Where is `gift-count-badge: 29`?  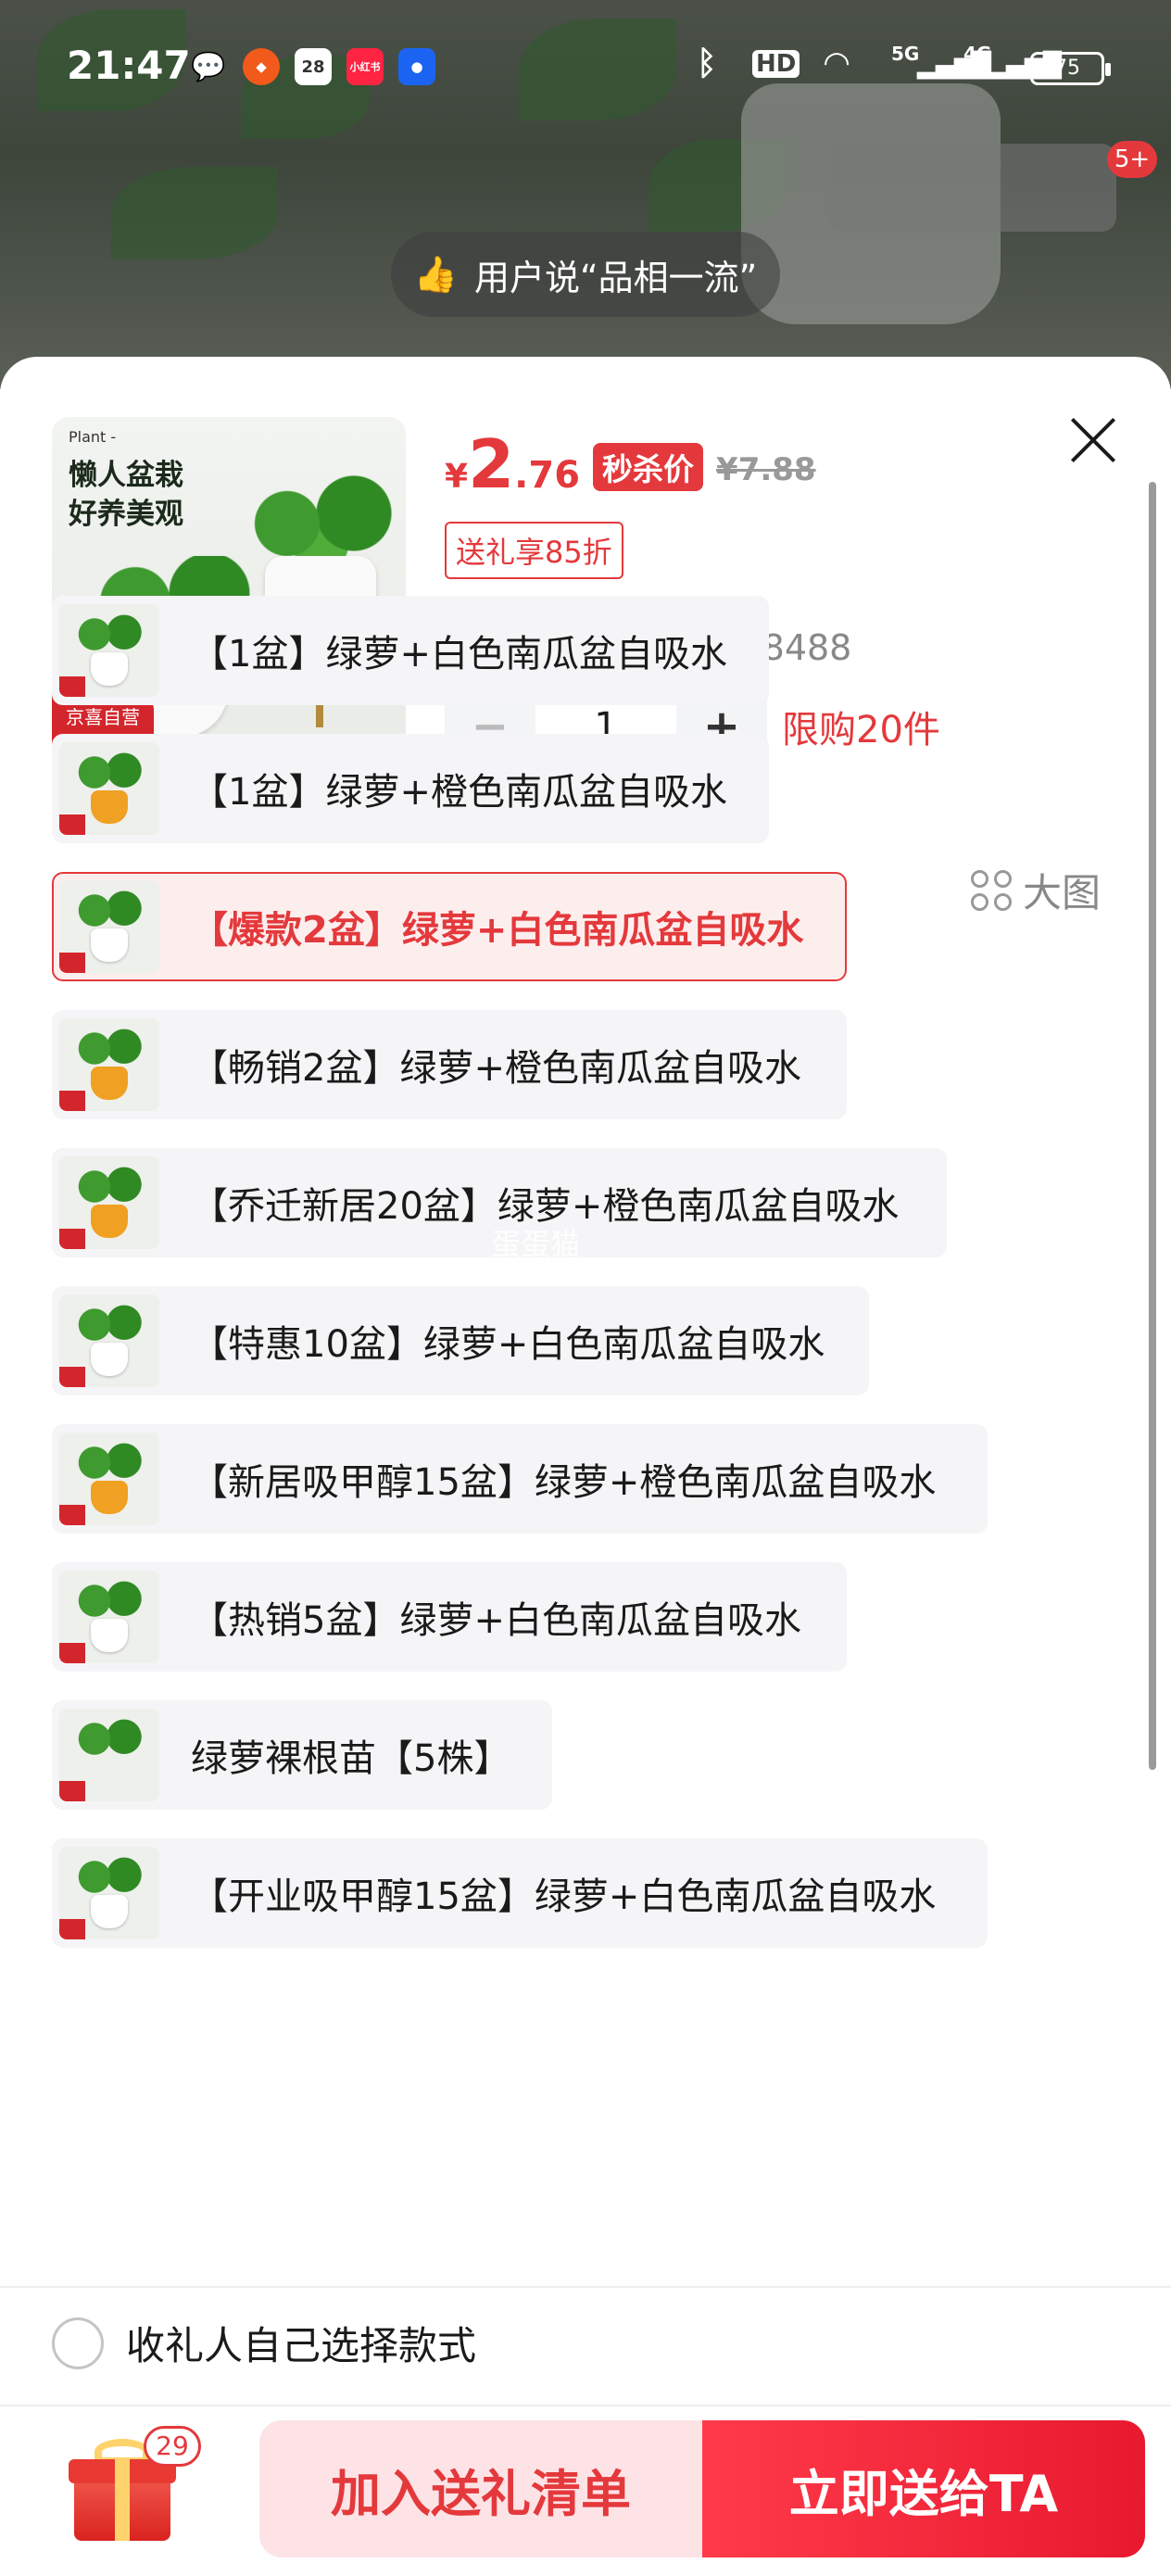 gift-count-badge: 29 is located at coordinates (173, 2446).